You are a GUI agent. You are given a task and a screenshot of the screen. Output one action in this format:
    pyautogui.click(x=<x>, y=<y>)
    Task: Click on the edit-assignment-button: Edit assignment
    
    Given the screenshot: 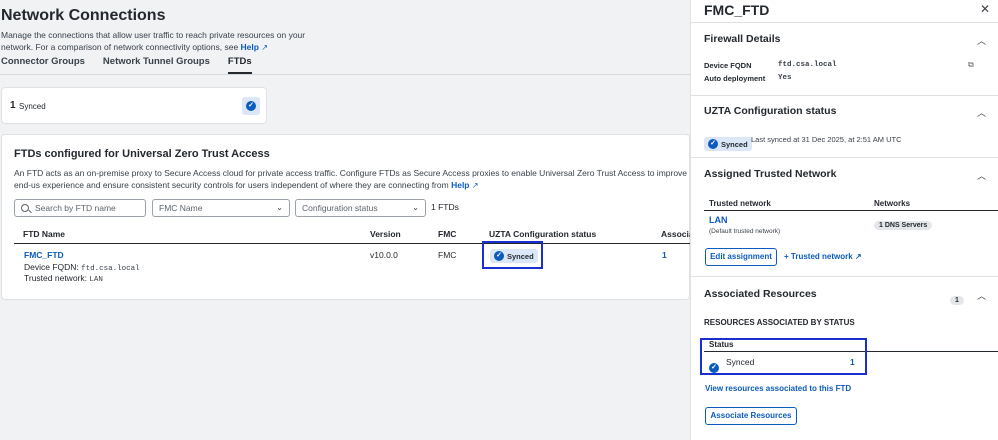 What is the action you would take?
    pyautogui.click(x=741, y=257)
    